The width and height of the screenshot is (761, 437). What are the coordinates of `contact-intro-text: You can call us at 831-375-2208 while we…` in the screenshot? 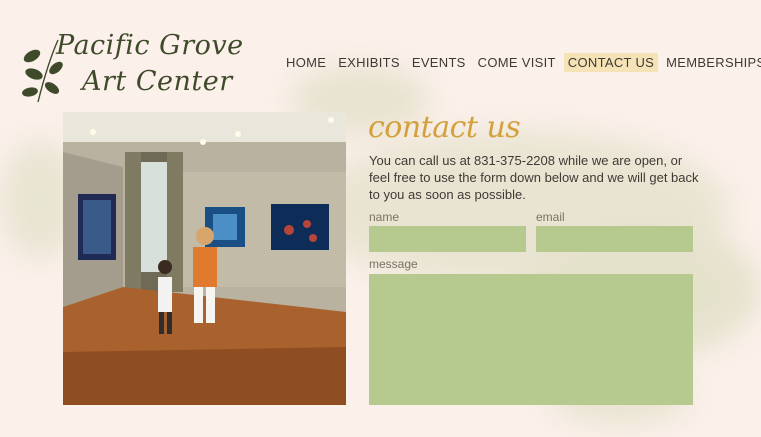 It's located at (534, 177).